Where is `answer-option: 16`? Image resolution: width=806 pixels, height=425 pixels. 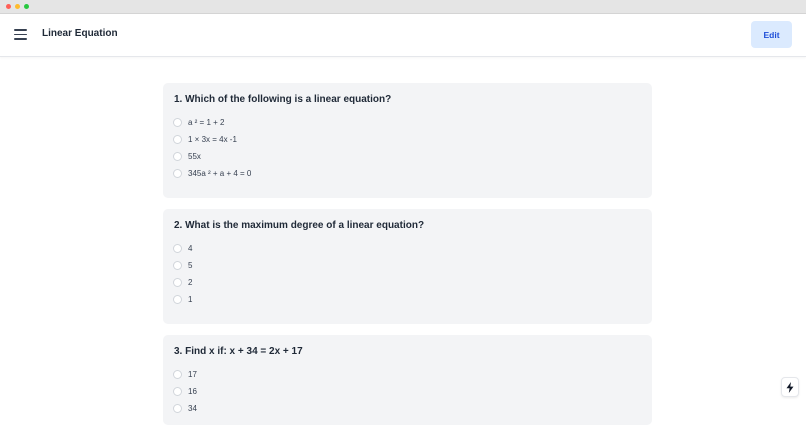 answer-option: 16 is located at coordinates (185, 391).